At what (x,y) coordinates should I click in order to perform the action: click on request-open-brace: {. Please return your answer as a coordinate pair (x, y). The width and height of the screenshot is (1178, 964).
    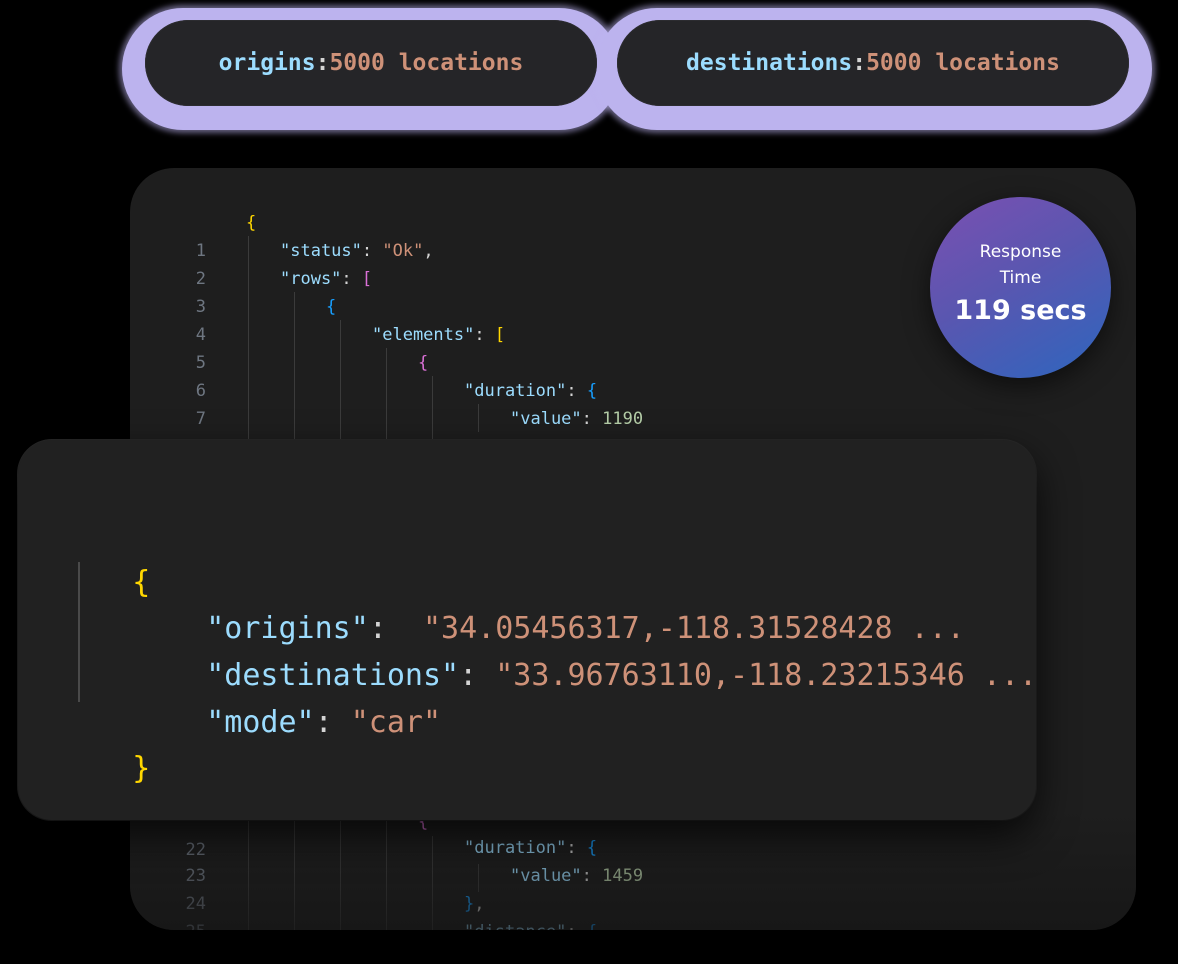
    Looking at the image, I should click on (141, 582).